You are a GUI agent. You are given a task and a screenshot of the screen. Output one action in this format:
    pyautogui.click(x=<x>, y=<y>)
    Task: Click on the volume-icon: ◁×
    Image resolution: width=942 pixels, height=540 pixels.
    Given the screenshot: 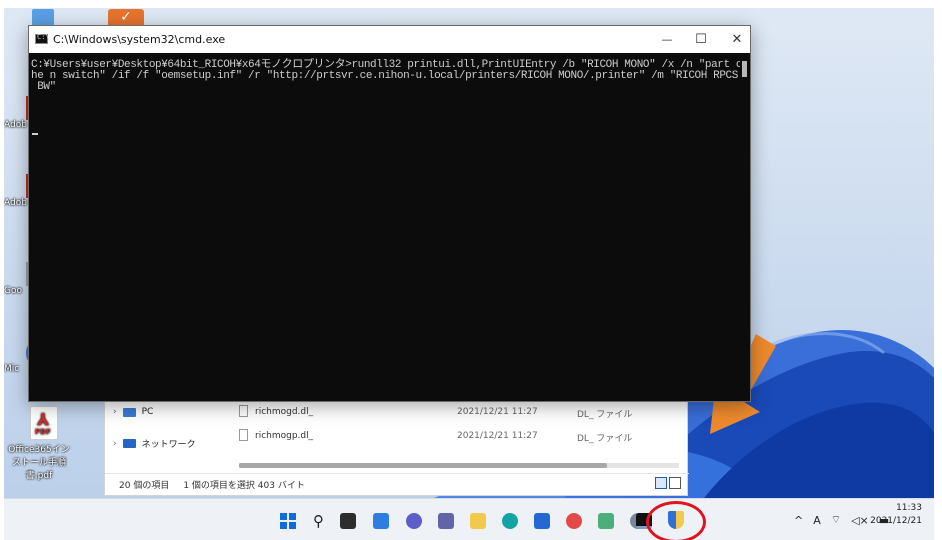 What is the action you would take?
    pyautogui.click(x=860, y=520)
    